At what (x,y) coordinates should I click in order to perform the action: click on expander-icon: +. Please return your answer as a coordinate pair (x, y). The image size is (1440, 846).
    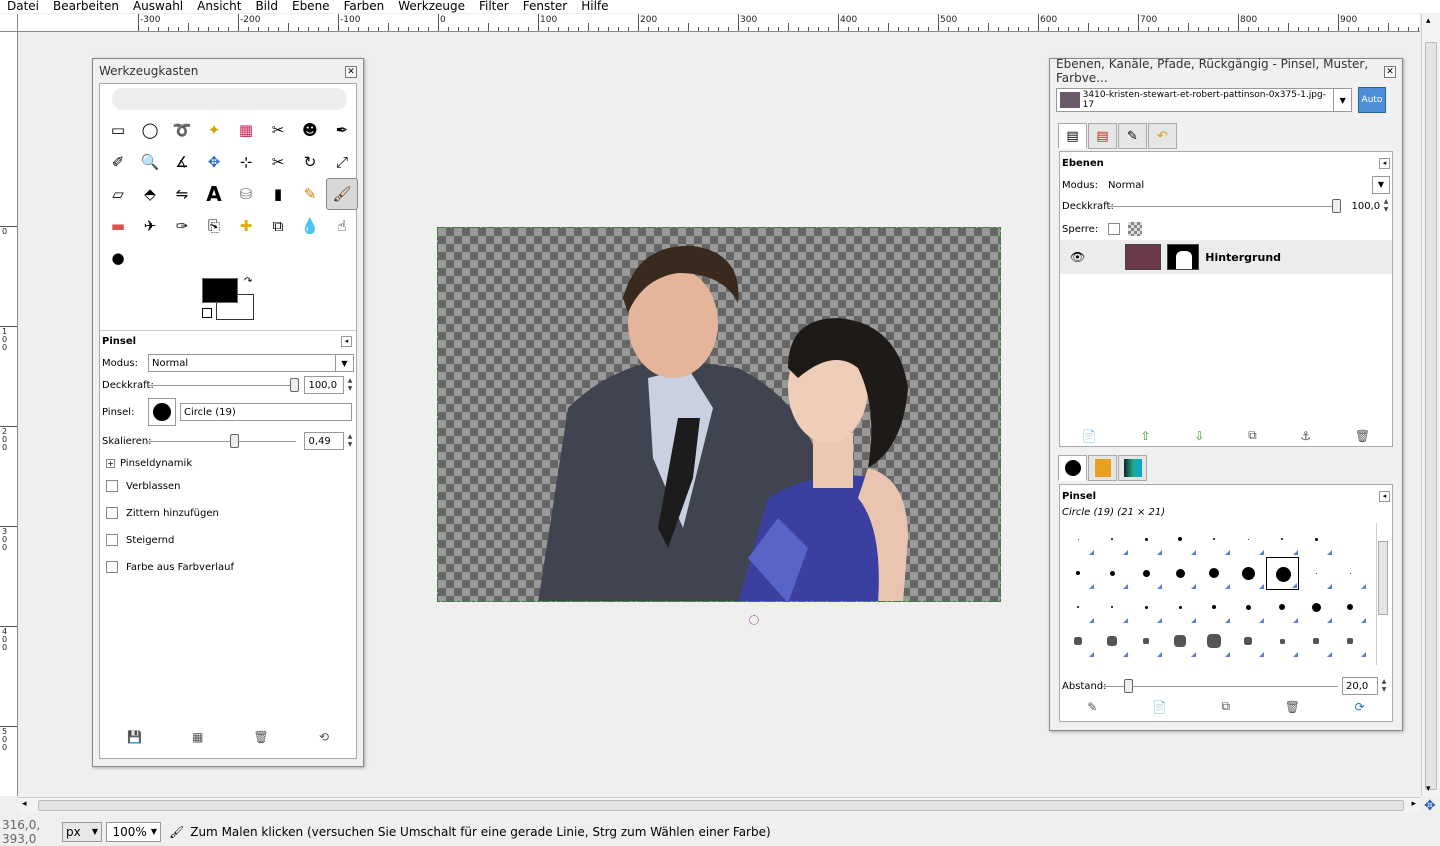
    Looking at the image, I should click on (110, 463).